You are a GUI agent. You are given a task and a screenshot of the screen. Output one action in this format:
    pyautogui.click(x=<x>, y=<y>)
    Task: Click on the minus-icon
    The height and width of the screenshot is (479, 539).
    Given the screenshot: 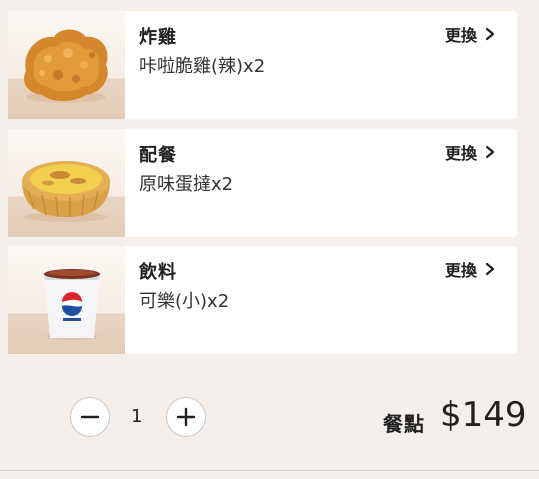 What is the action you would take?
    pyautogui.click(x=90, y=417)
    